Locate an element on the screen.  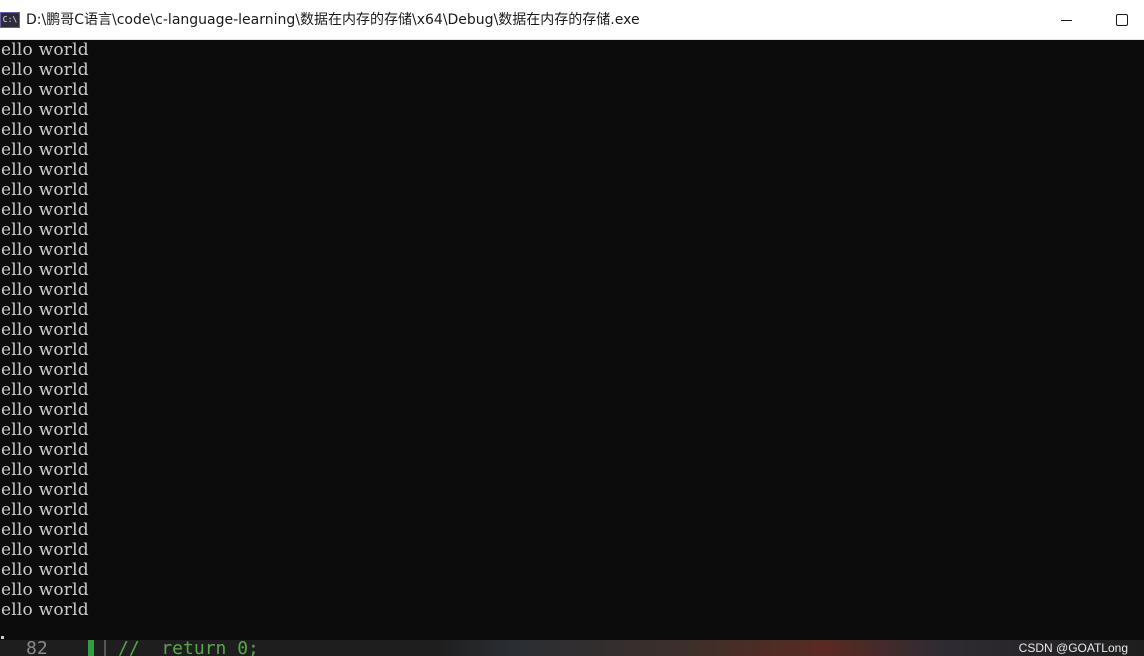
minimize-button is located at coordinates (1066, 20).